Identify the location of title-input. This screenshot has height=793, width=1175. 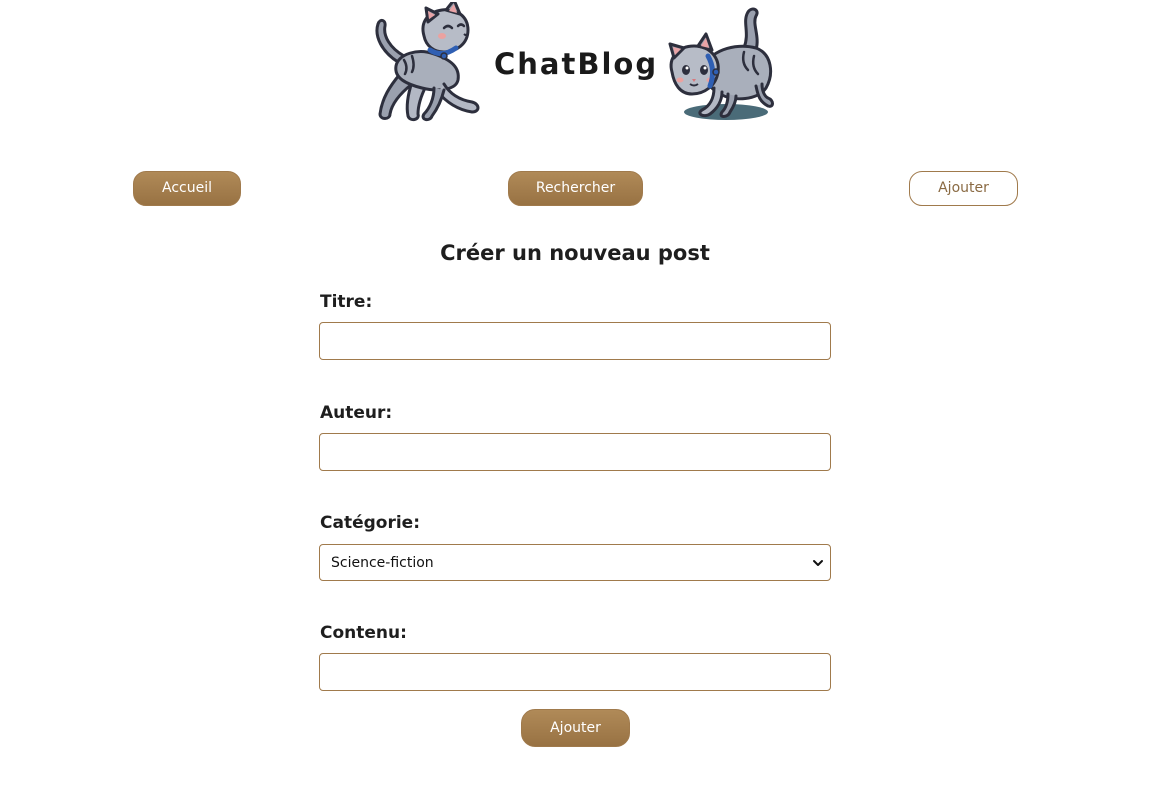
(575, 341).